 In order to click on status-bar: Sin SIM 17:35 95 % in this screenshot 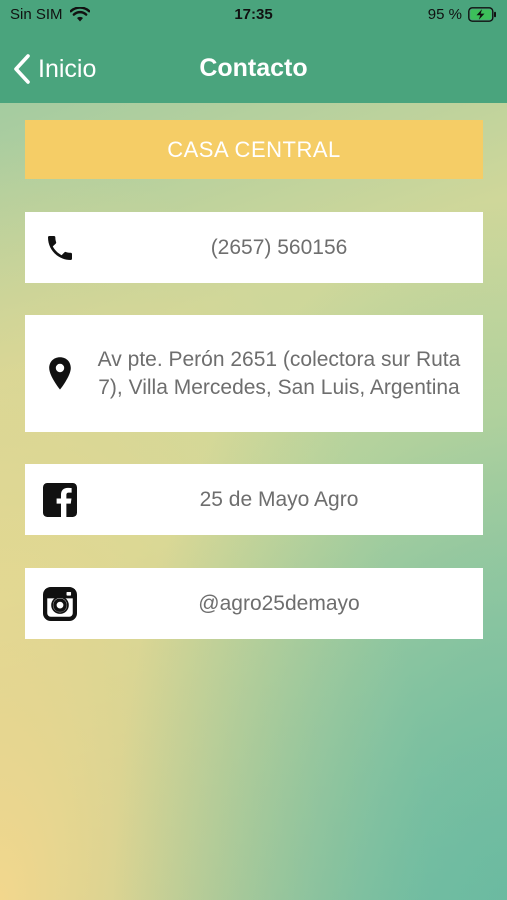, I will do `click(253, 15)`.